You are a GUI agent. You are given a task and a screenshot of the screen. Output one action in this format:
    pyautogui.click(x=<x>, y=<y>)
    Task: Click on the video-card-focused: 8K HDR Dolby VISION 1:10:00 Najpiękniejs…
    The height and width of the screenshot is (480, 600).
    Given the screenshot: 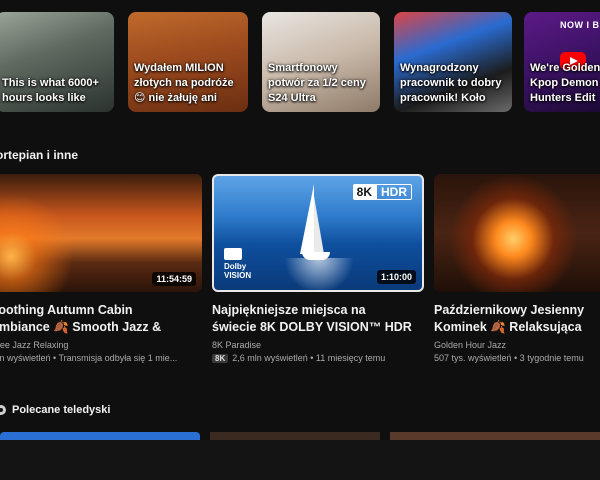 What is the action you would take?
    pyautogui.click(x=318, y=268)
    